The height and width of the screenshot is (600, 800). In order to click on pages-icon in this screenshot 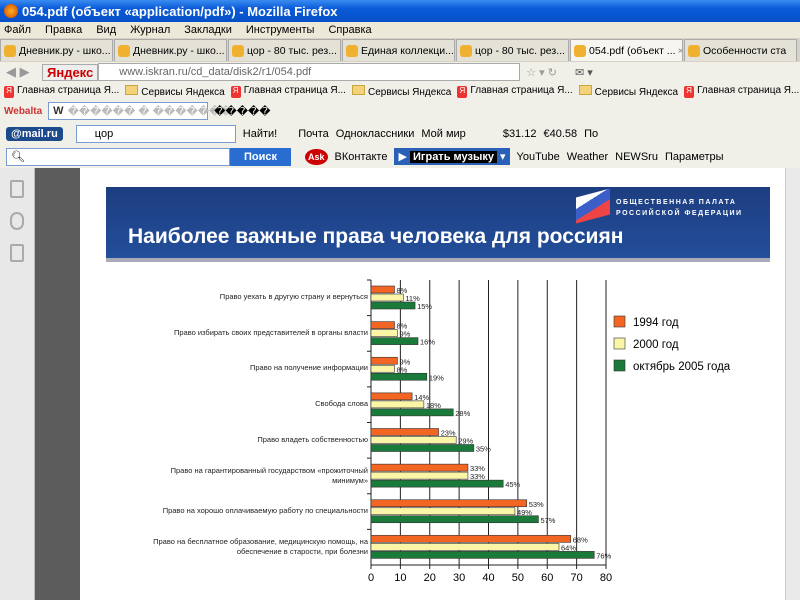, I will do `click(17, 189)`.